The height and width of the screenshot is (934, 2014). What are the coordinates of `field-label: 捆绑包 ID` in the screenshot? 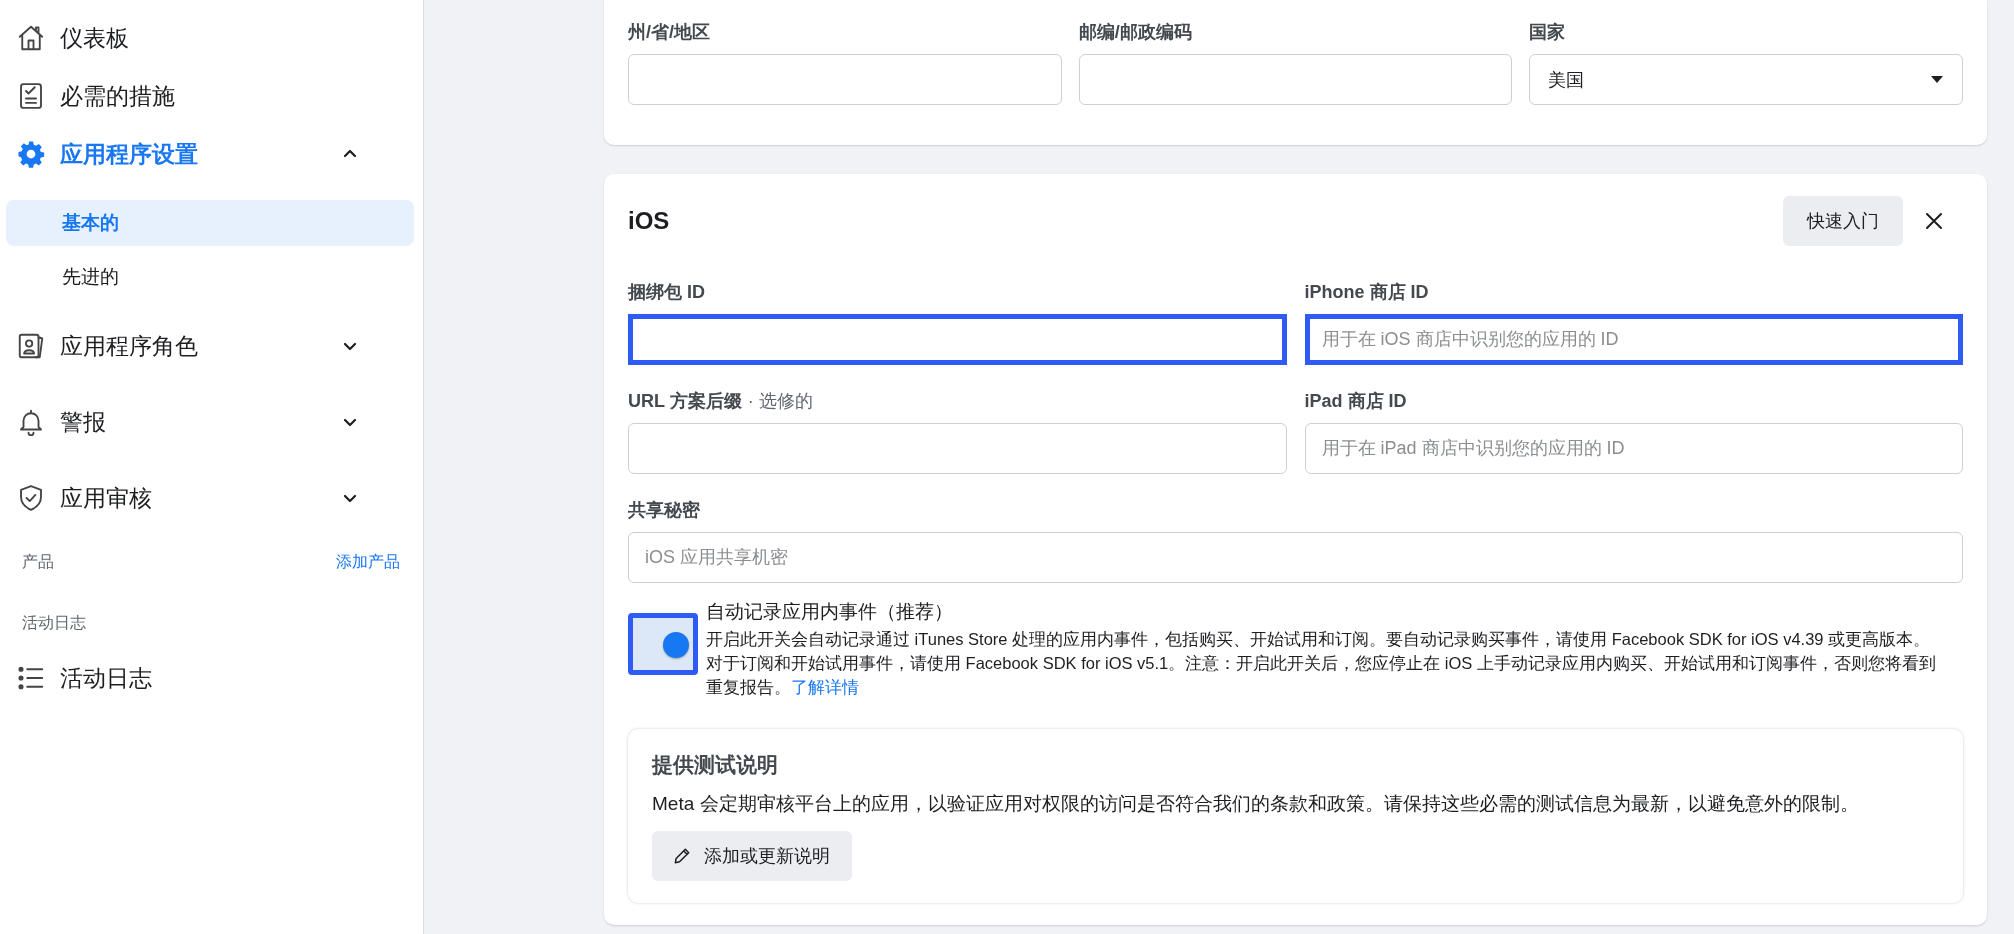 It's located at (666, 292).